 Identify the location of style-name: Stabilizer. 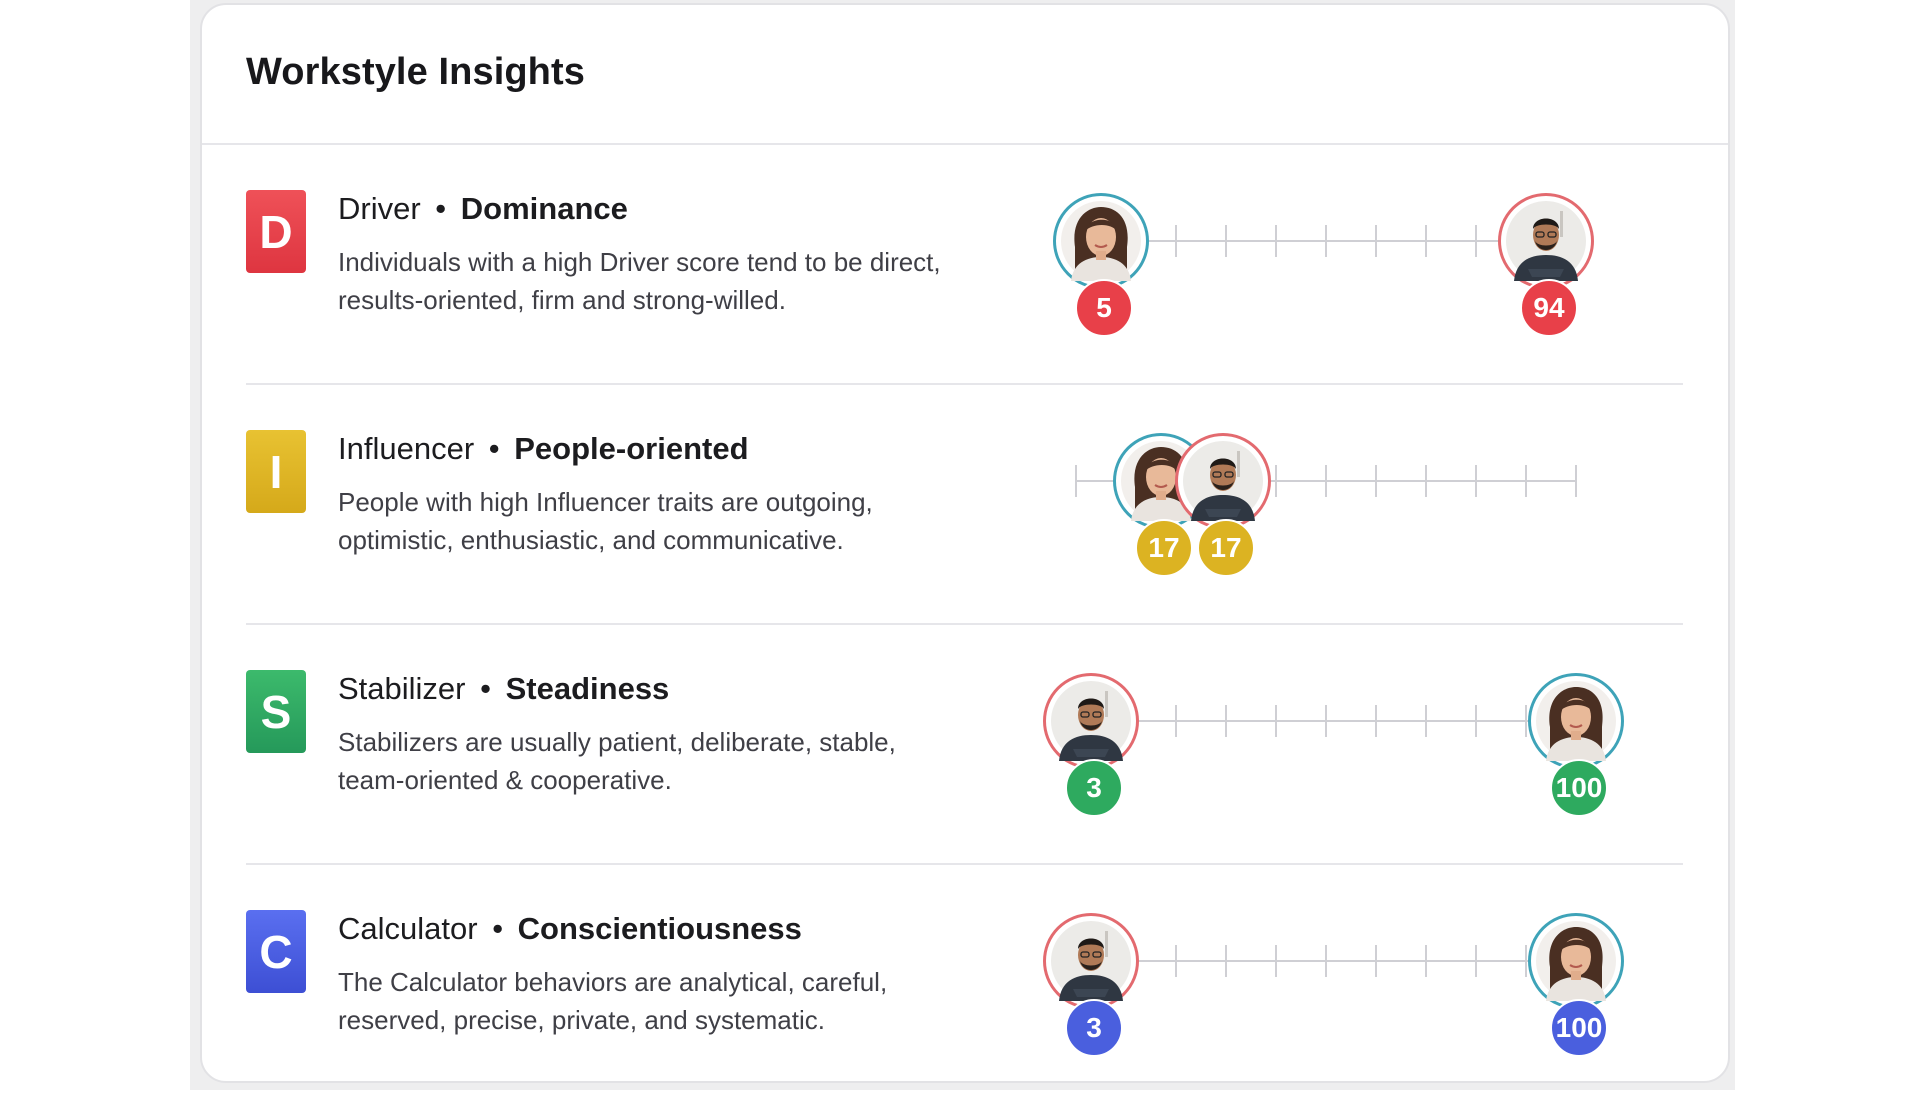
(402, 688).